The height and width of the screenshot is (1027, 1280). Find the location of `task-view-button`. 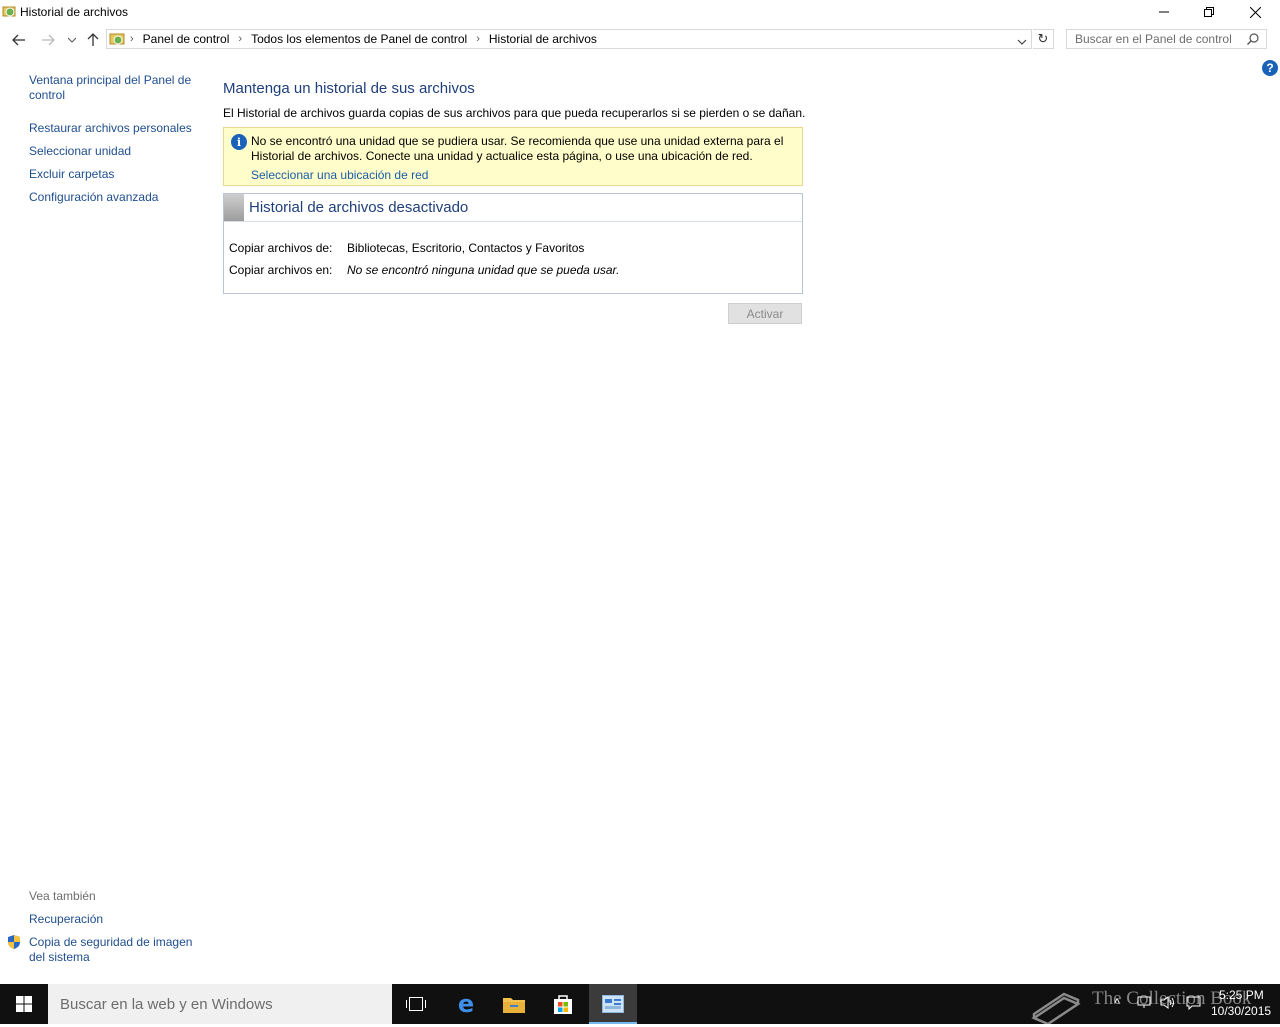

task-view-button is located at coordinates (416, 1004).